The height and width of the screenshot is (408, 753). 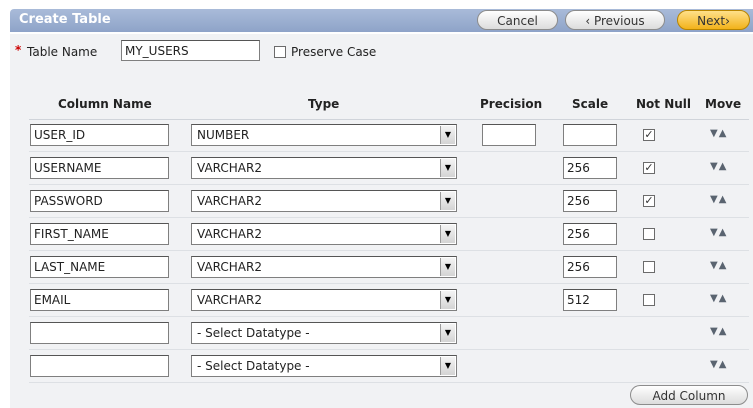 I want to click on type-select-value: NUMBER, so click(x=223, y=135).